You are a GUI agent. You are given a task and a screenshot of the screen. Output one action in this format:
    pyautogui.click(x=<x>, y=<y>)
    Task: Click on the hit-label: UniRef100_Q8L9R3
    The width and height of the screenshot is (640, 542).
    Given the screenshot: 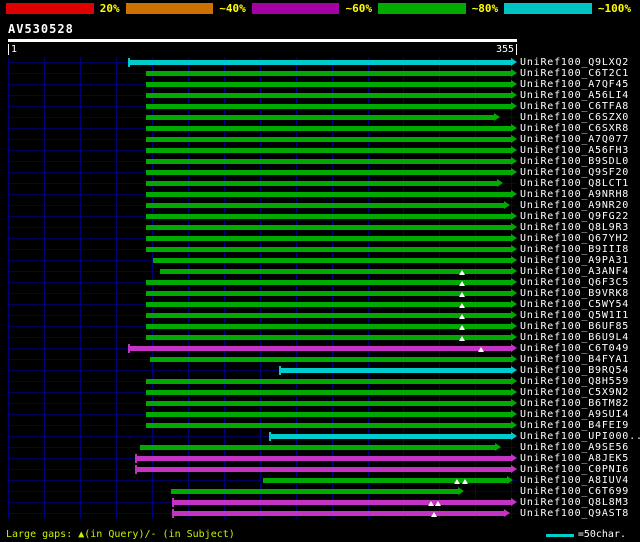 What is the action you would take?
    pyautogui.click(x=574, y=227)
    